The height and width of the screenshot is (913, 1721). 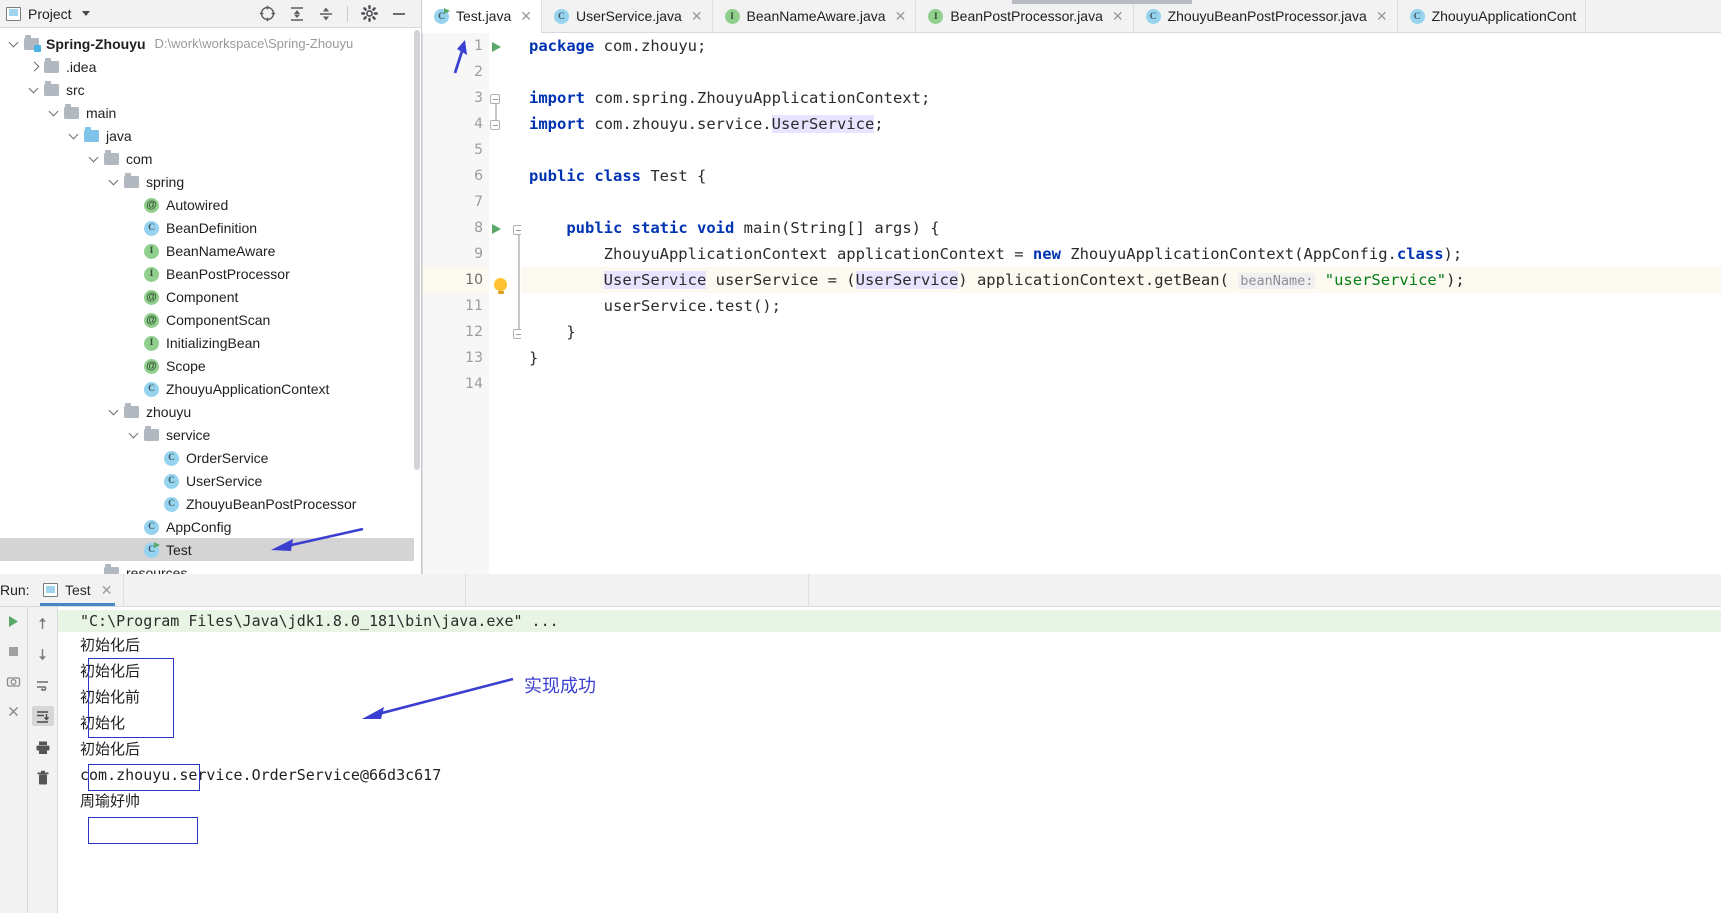 I want to click on gear-icon, so click(x=369, y=13).